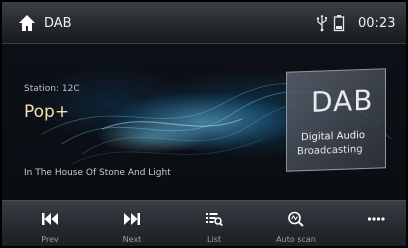 Image resolution: width=408 pixels, height=248 pixels. What do you see at coordinates (336, 120) in the screenshot?
I see `dab-logo: DAB Digital Audio Broadcasting` at bounding box center [336, 120].